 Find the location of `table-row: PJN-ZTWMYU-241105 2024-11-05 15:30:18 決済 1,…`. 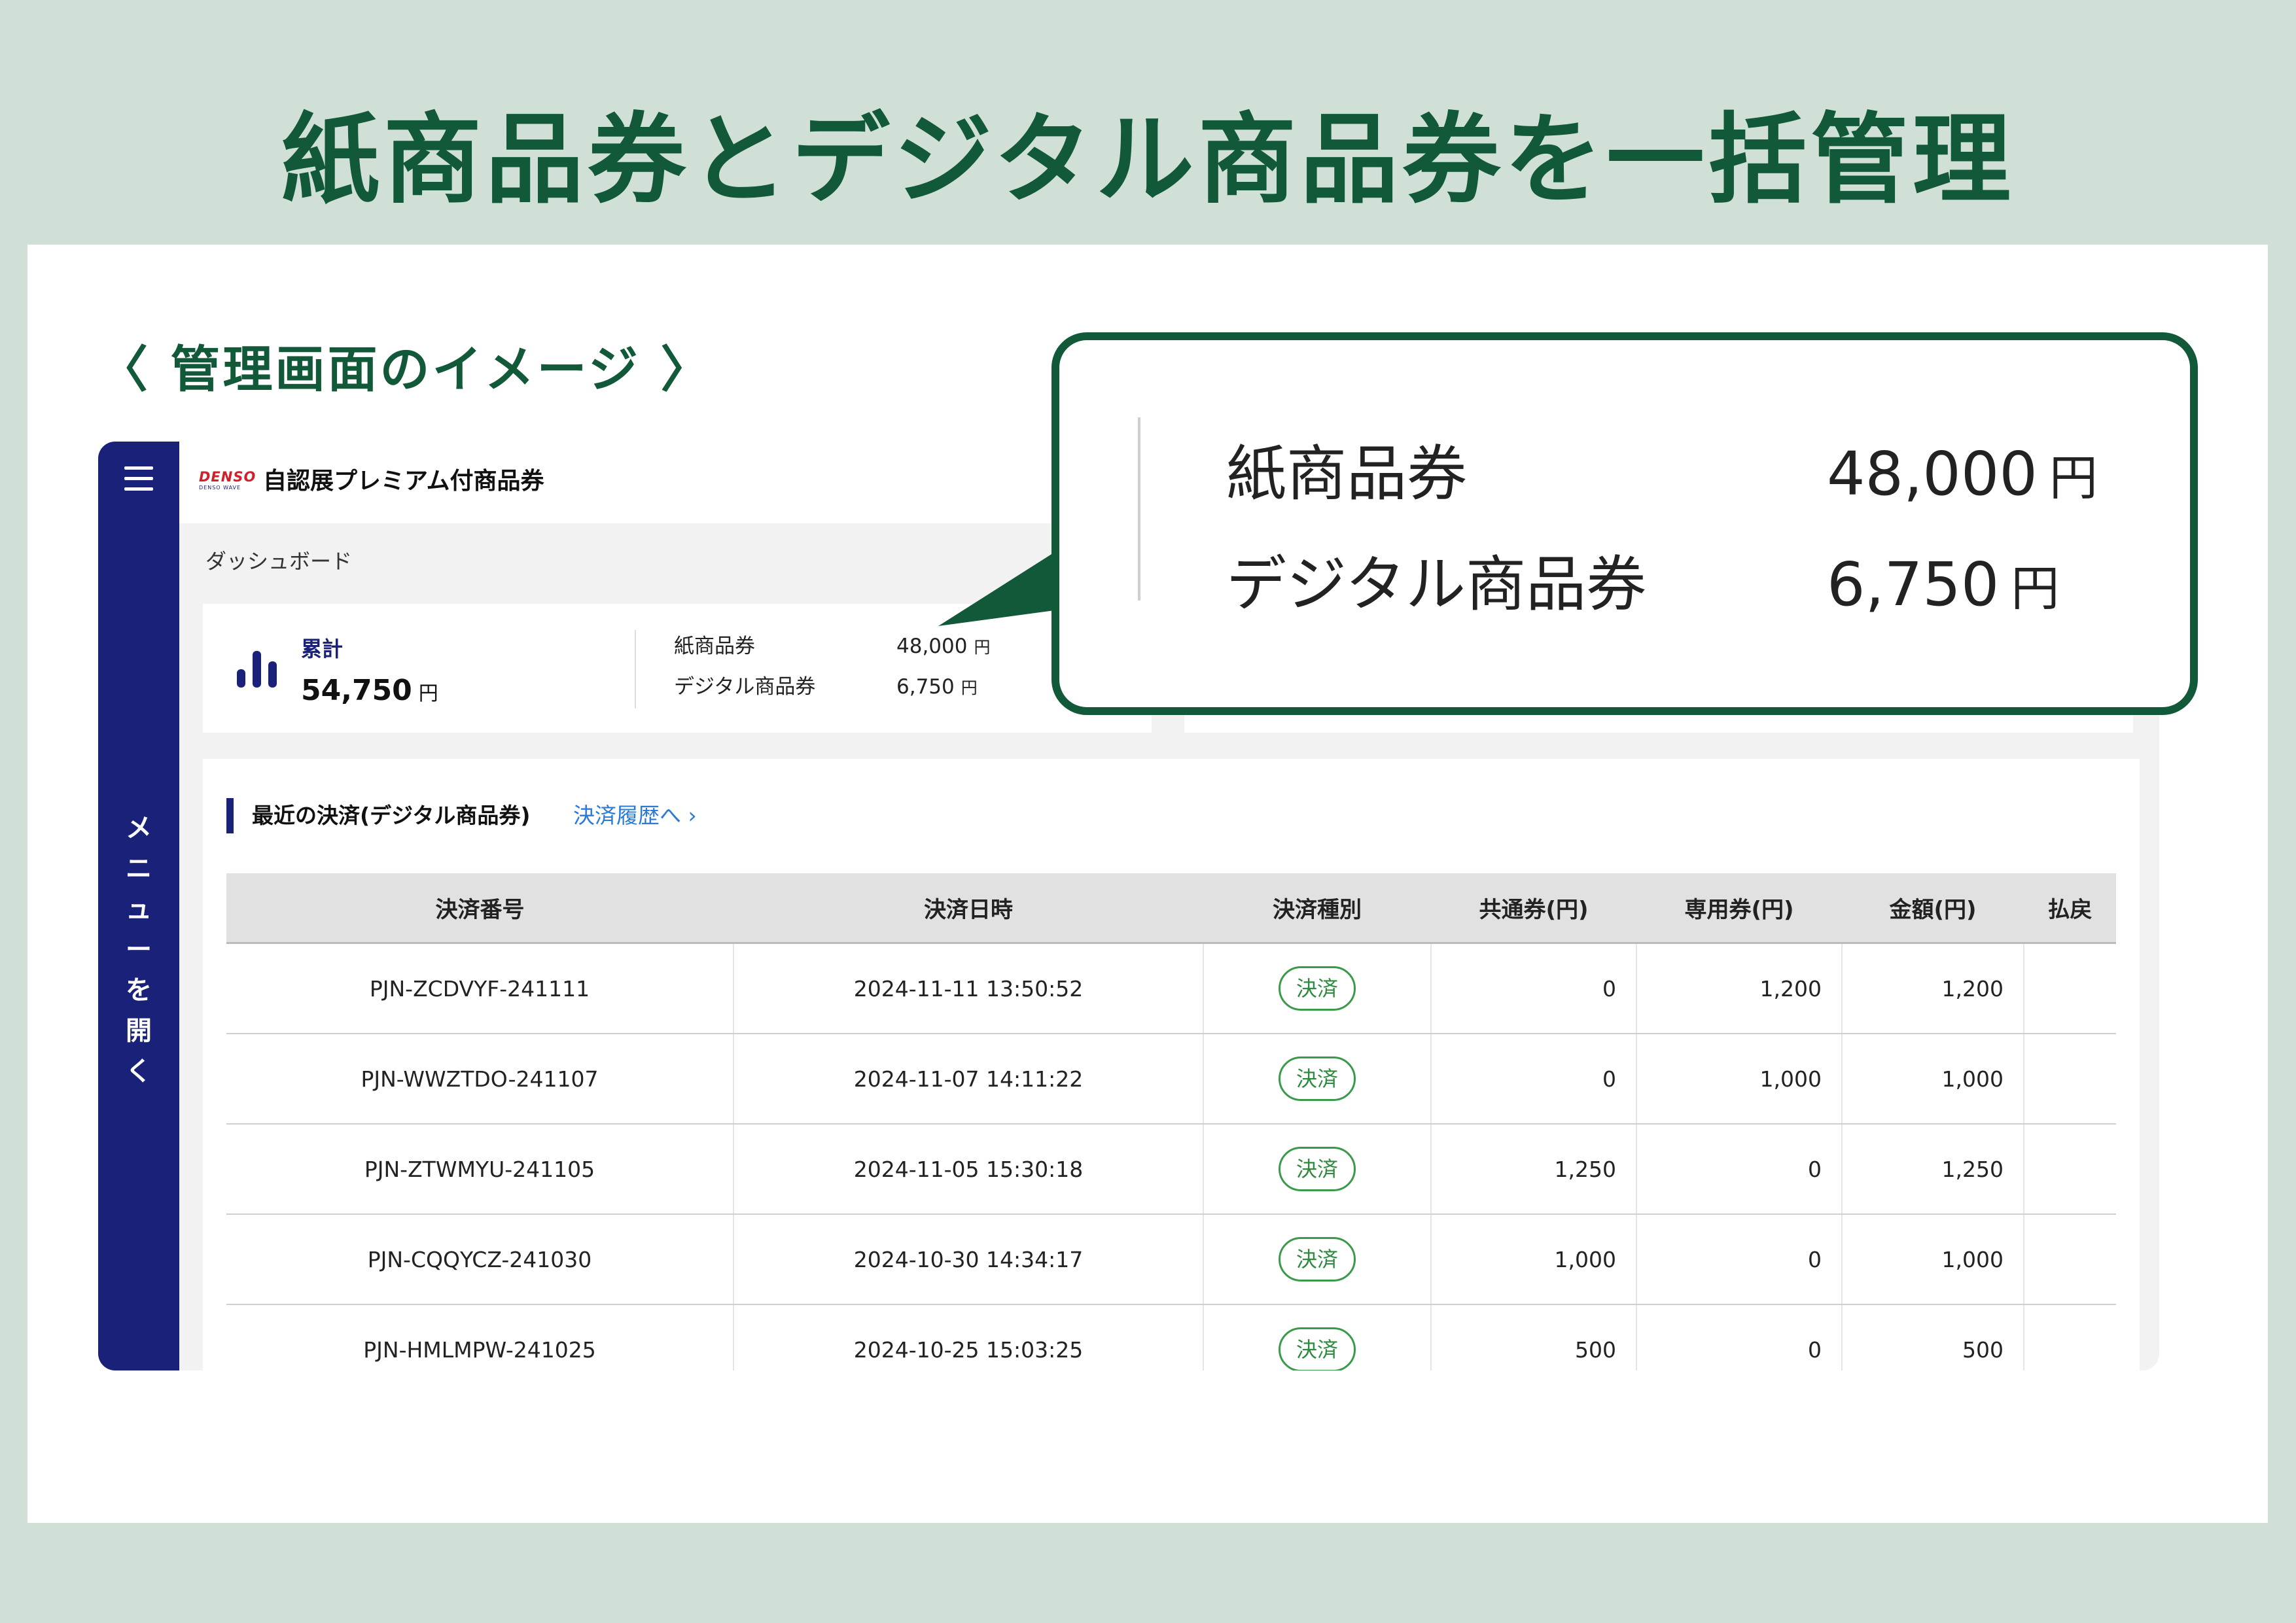

table-row: PJN-ZTWMYU-241105 2024-11-05 15:30:18 決済 1,… is located at coordinates (1171, 1169).